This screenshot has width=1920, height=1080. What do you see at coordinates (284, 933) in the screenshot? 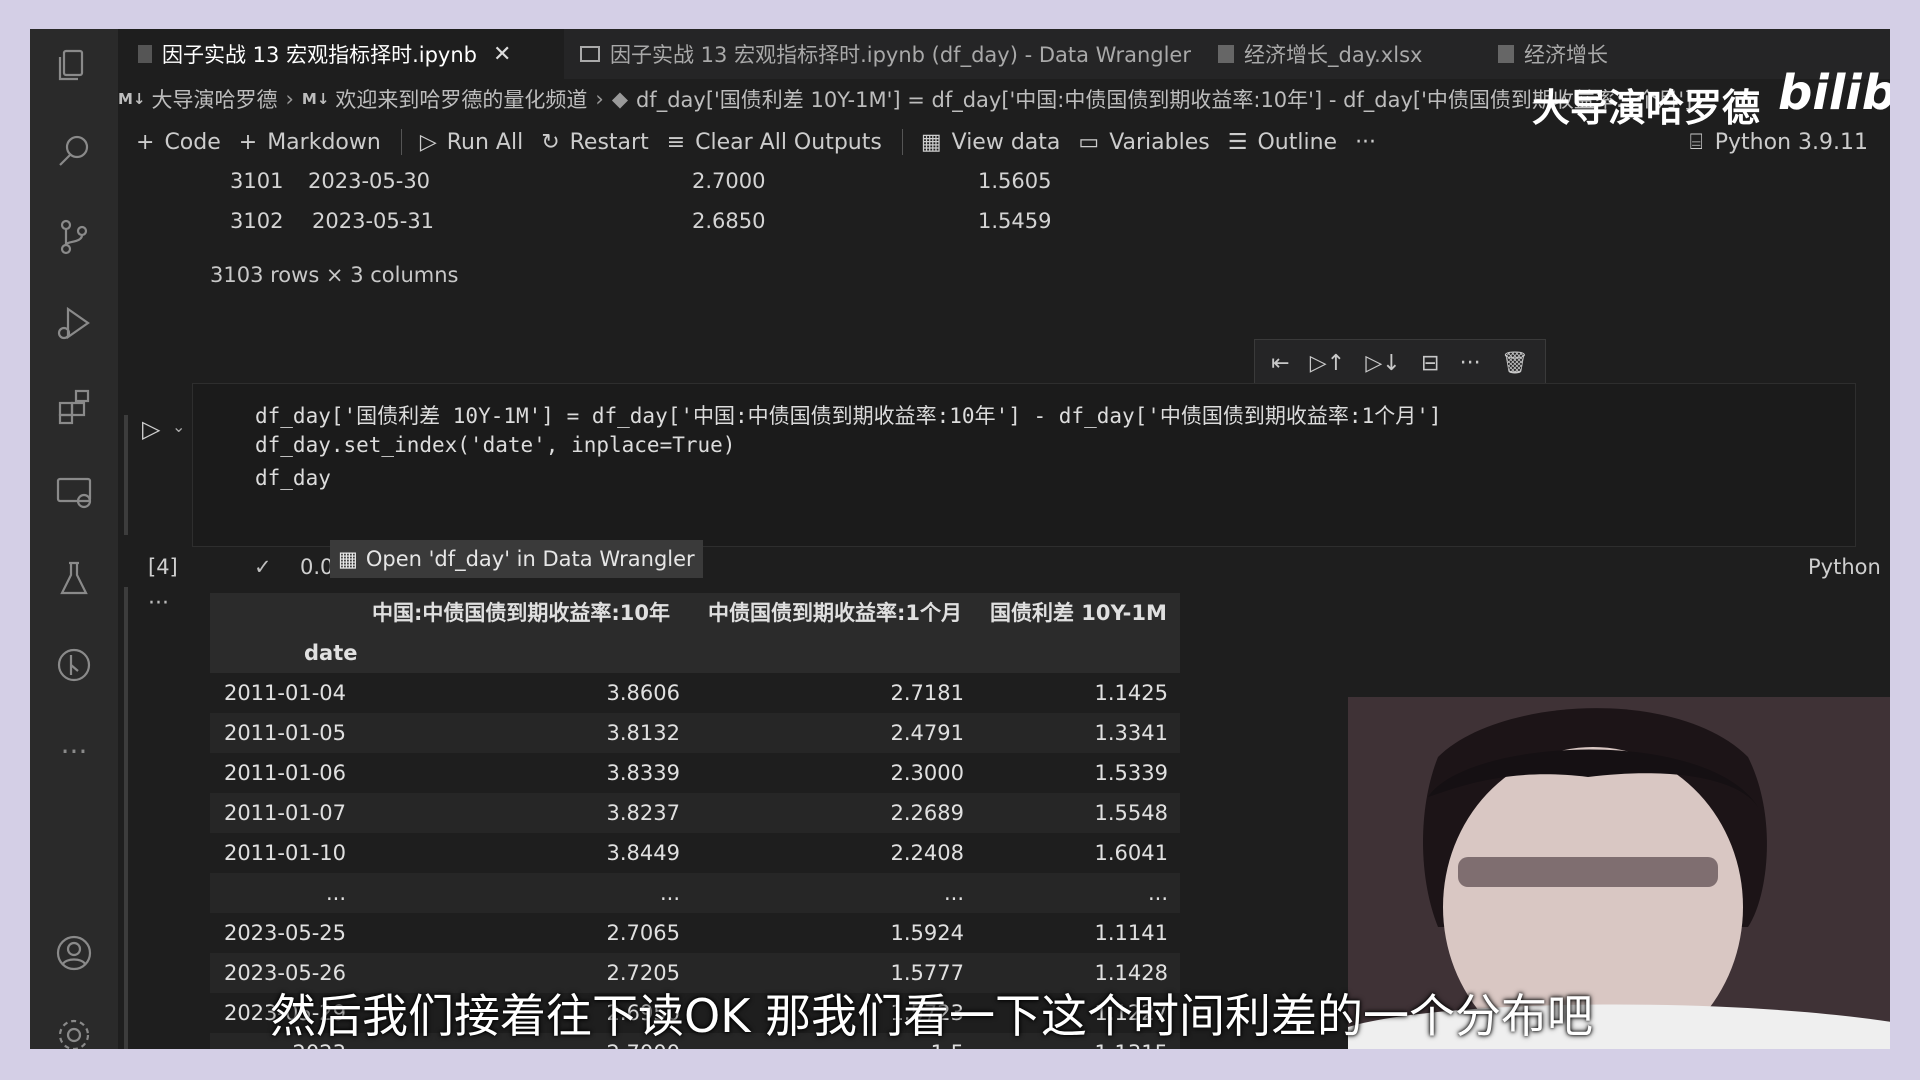
I see `row-index-cell: 2023-05-25` at bounding box center [284, 933].